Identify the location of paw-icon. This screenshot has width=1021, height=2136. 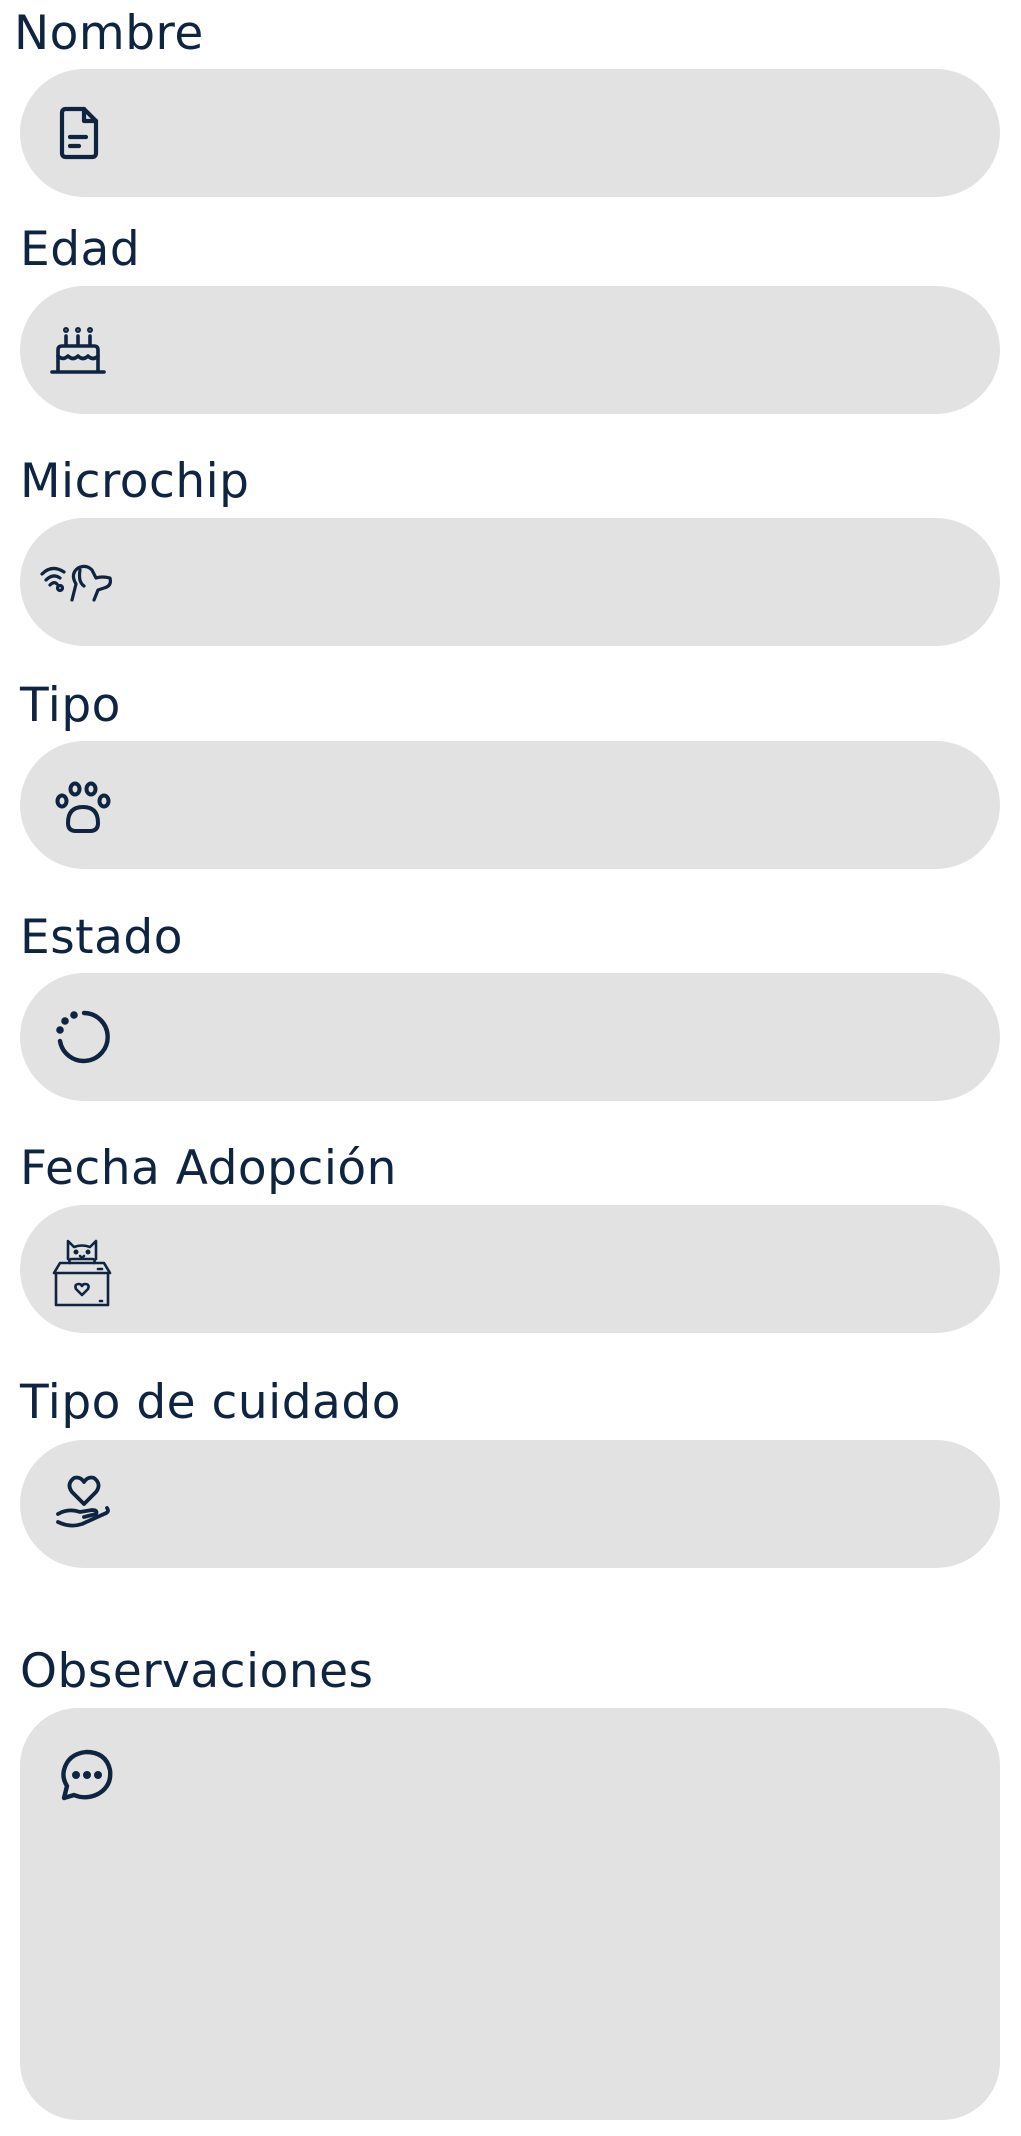
(86, 809).